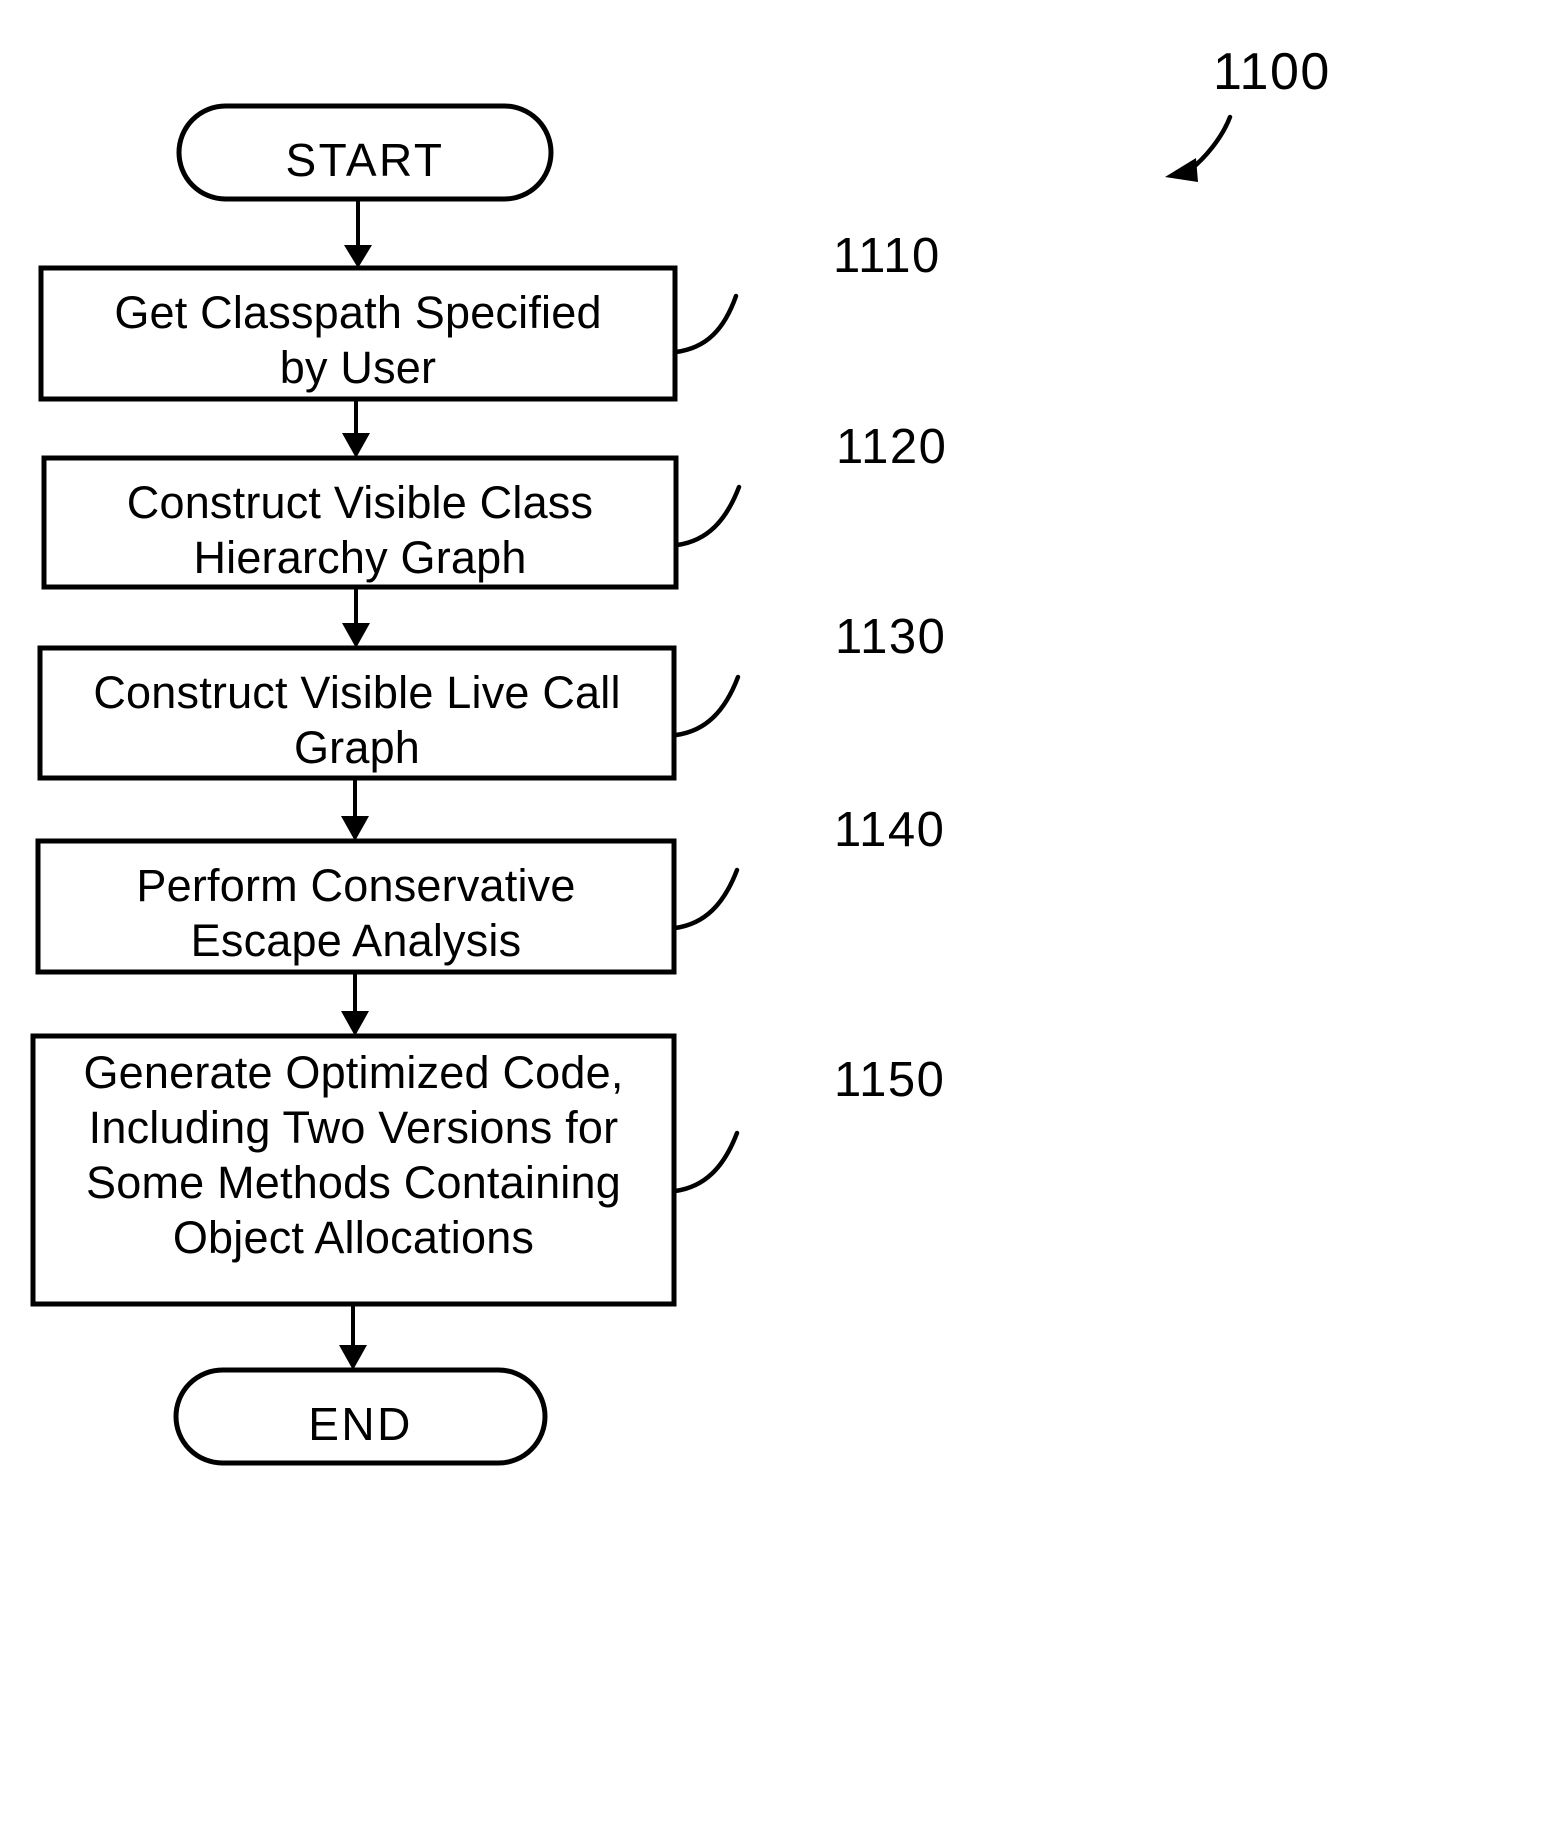 This screenshot has width=1549, height=1844. What do you see at coordinates (365, 152) in the screenshot?
I see `node-start-shape` at bounding box center [365, 152].